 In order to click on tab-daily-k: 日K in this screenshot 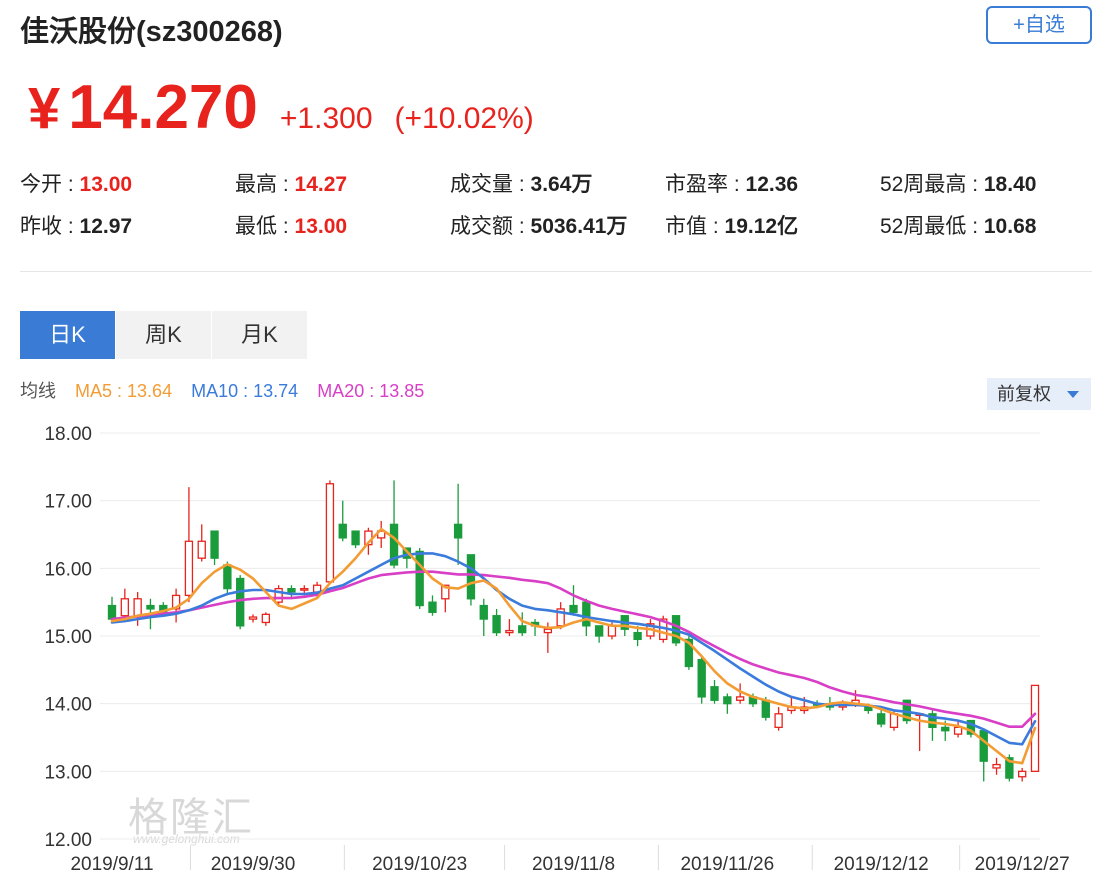, I will do `click(67, 335)`.